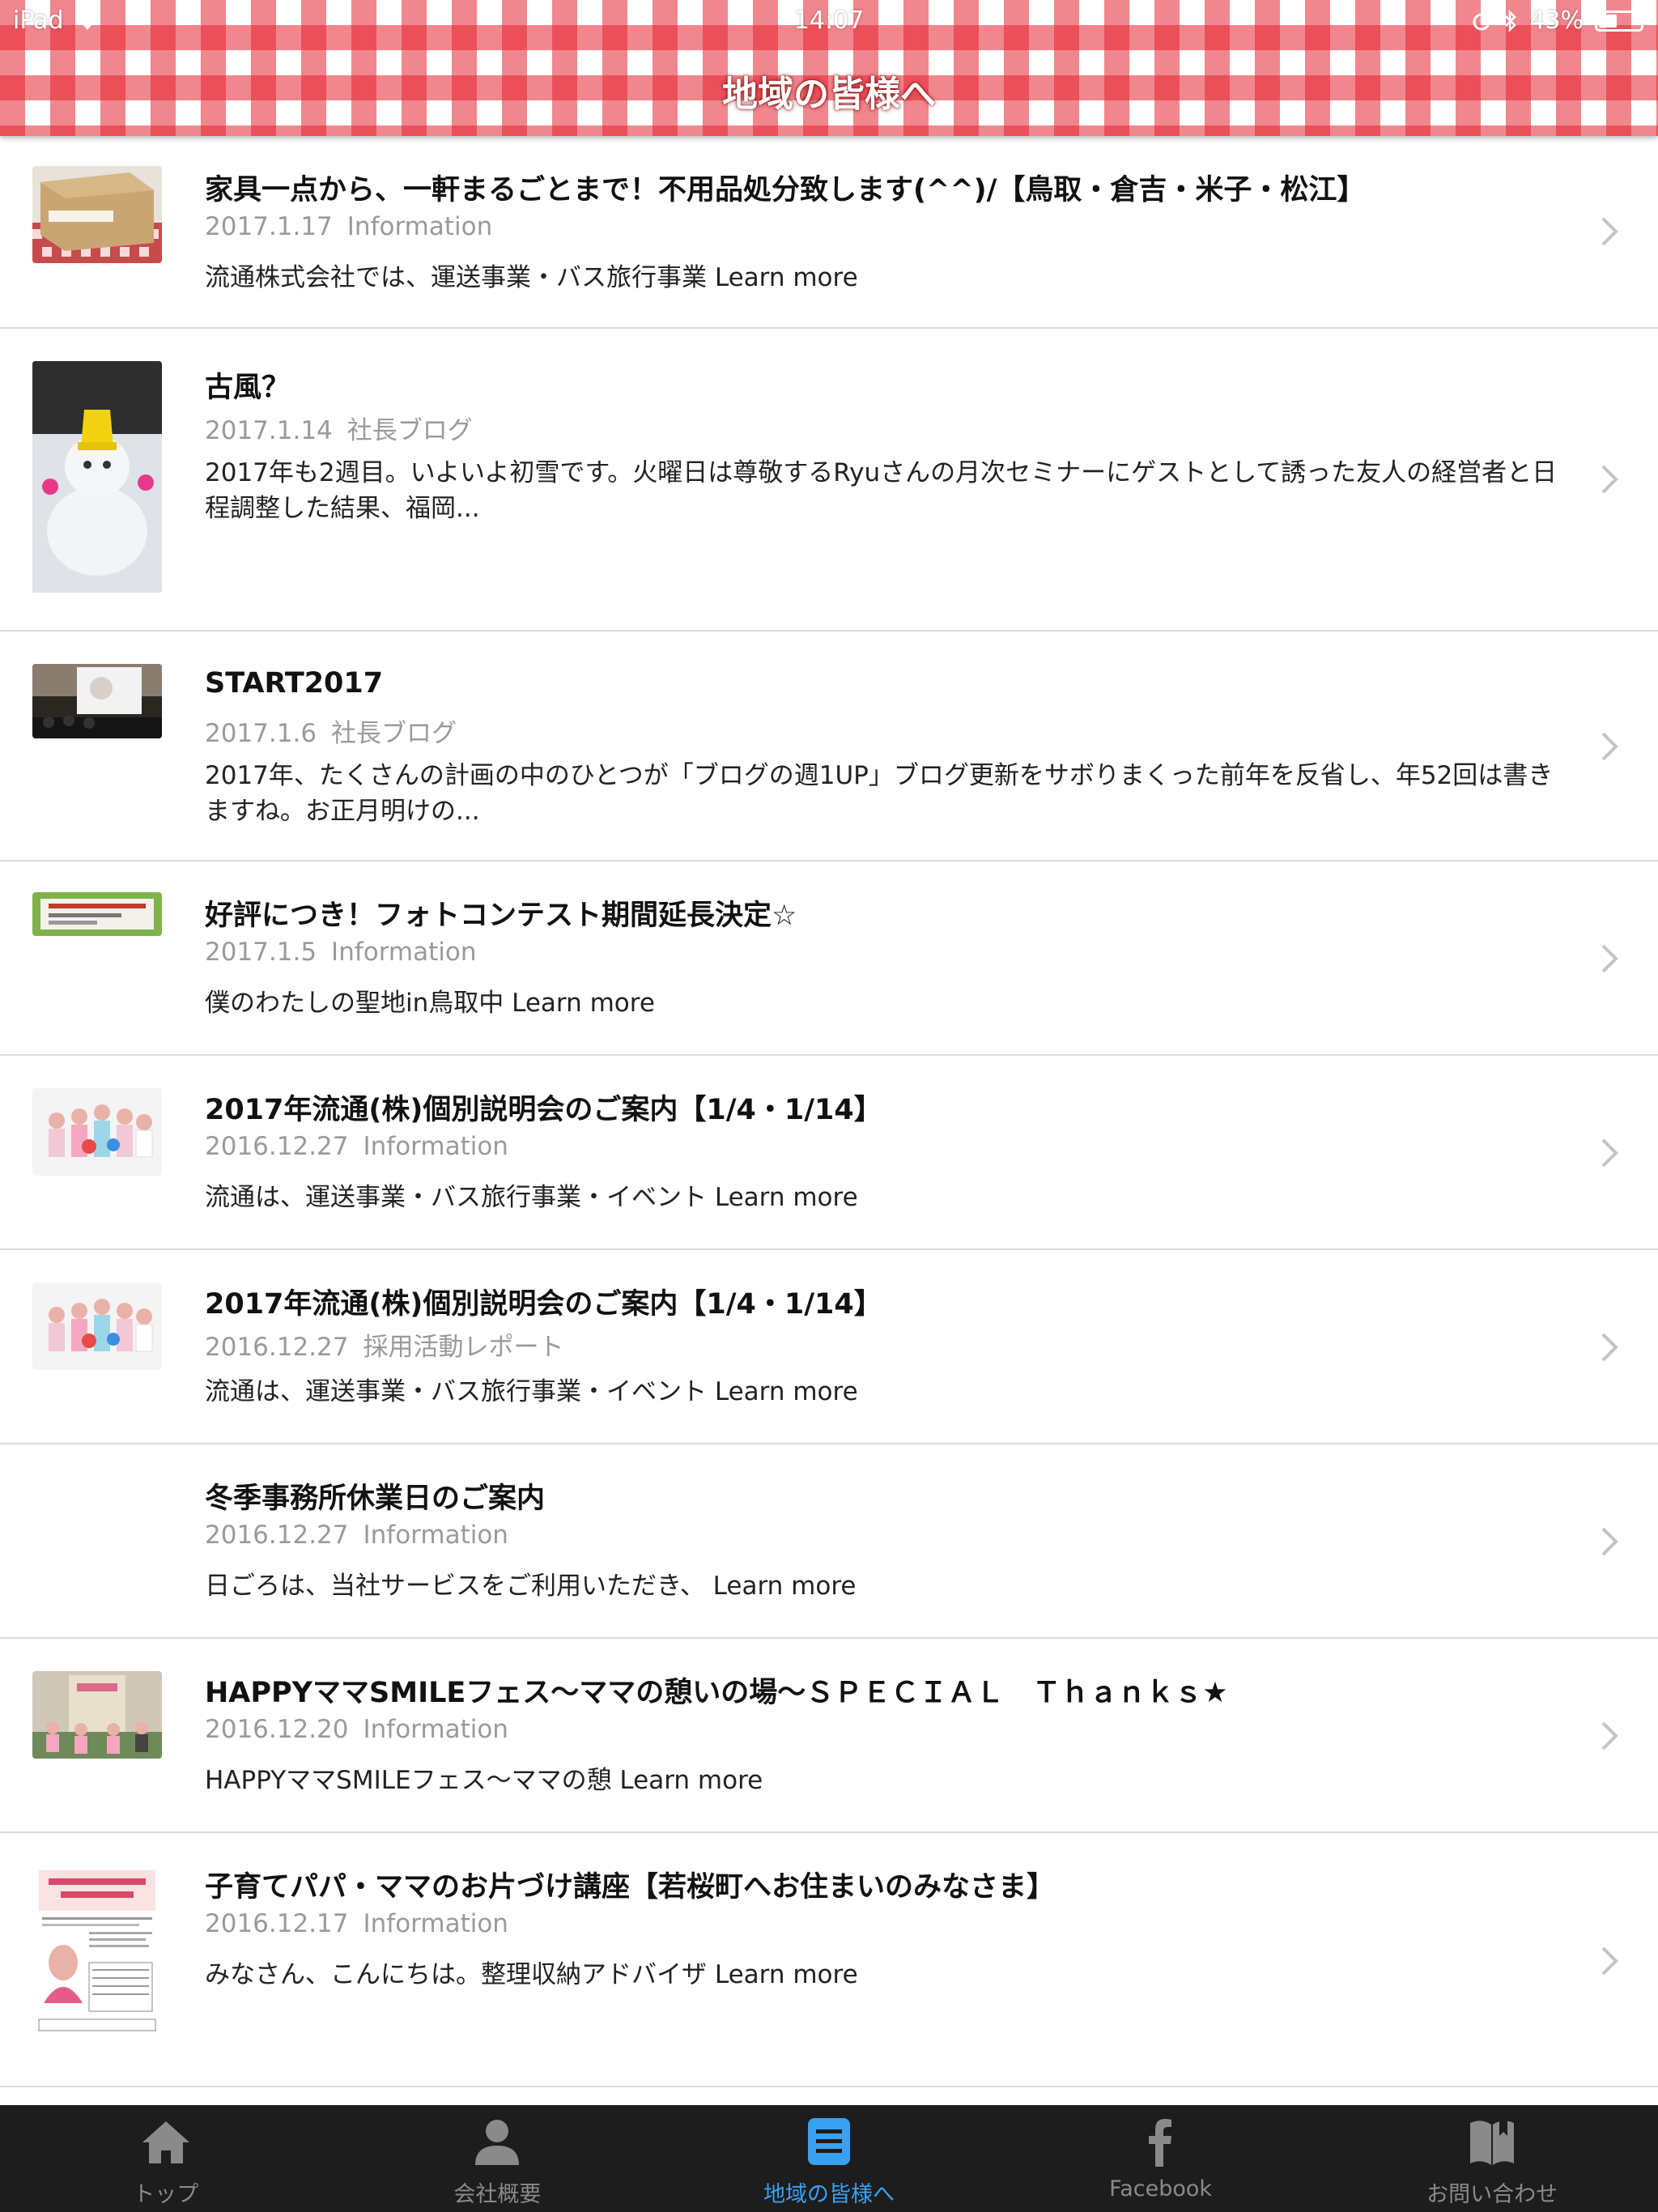  I want to click on tab-facebook: Facebook, so click(1161, 2159).